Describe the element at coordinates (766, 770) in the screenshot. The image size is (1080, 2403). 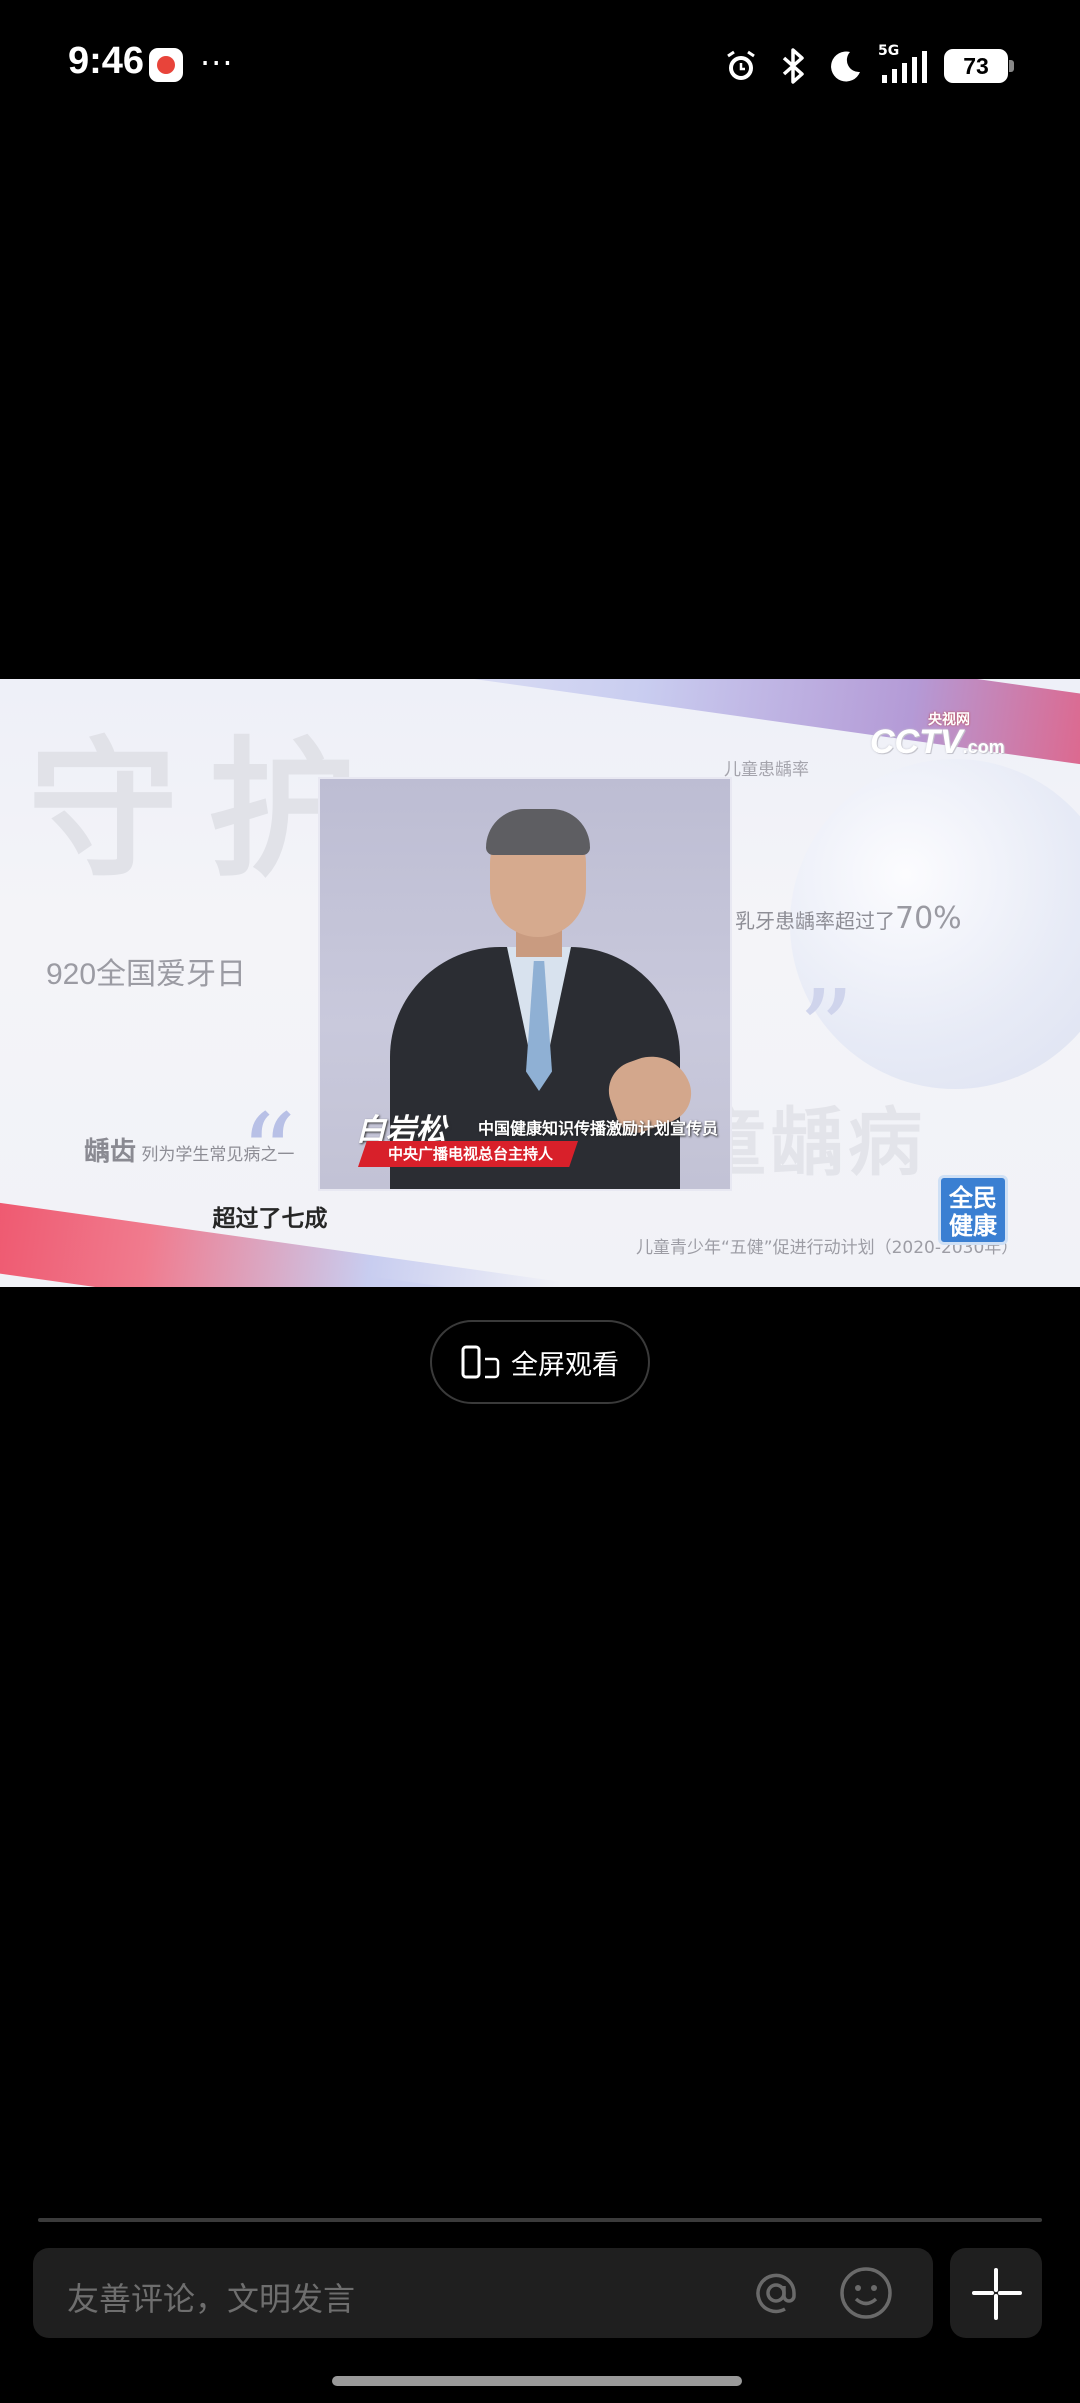
I see `annotation-rate: 儿童患龋率` at that location.